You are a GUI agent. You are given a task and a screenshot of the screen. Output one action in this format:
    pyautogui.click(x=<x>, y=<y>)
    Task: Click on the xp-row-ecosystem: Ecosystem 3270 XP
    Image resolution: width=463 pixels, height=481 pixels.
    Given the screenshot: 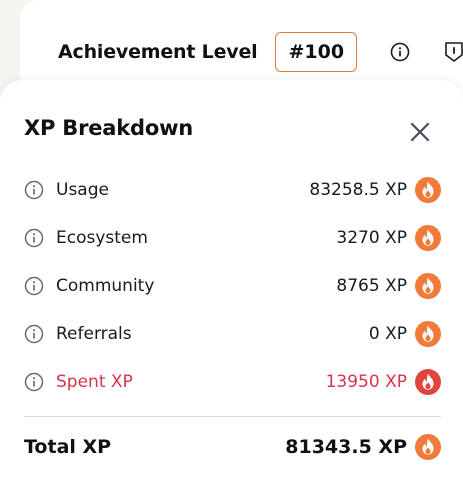 What is the action you would take?
    pyautogui.click(x=232, y=238)
    